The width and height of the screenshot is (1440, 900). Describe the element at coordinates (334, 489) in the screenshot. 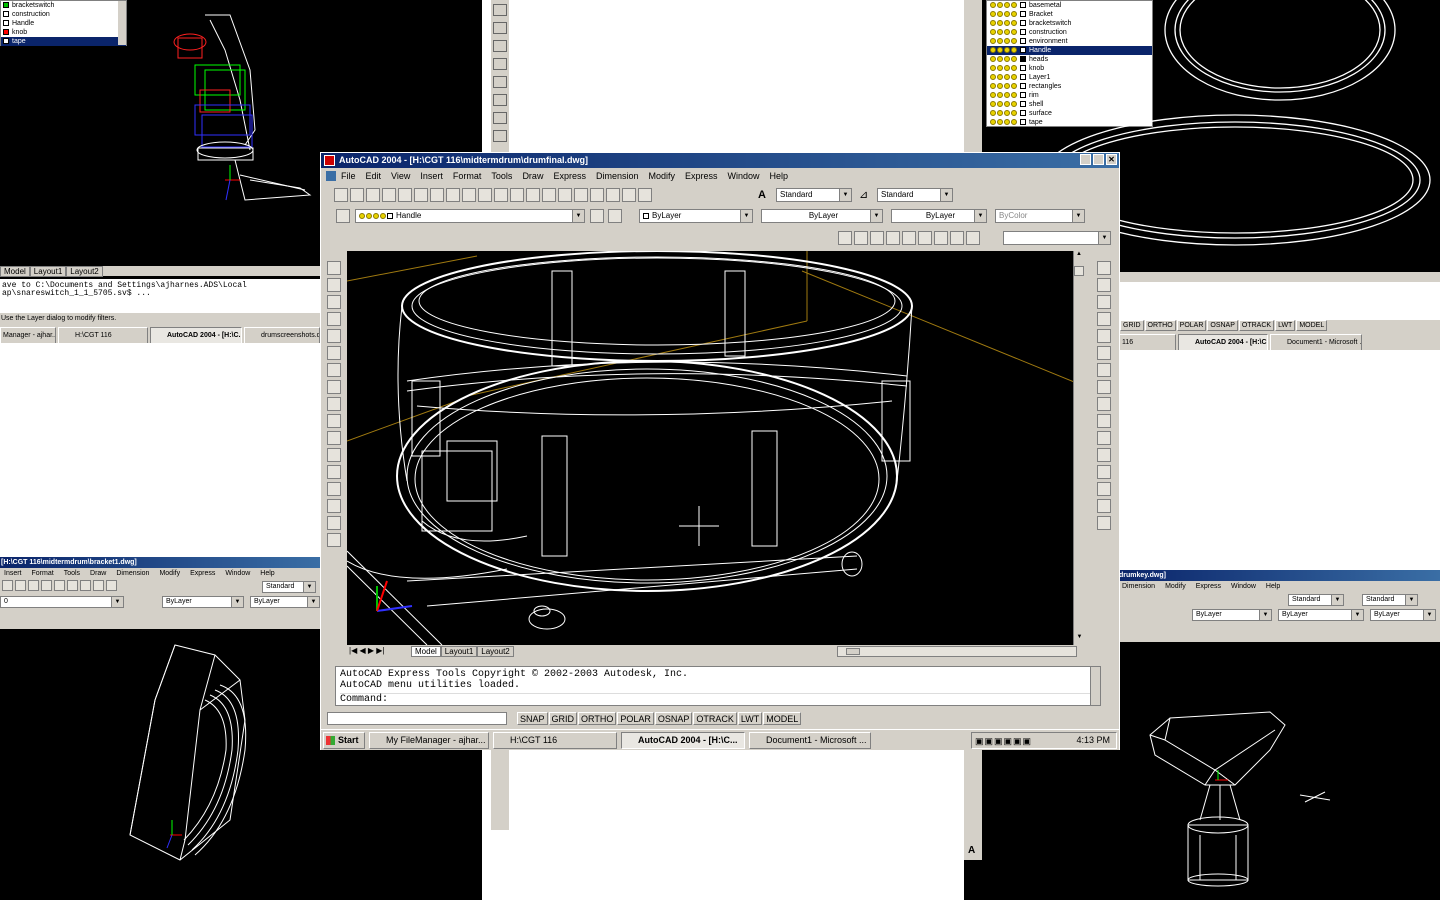

I see `point-icon` at that location.